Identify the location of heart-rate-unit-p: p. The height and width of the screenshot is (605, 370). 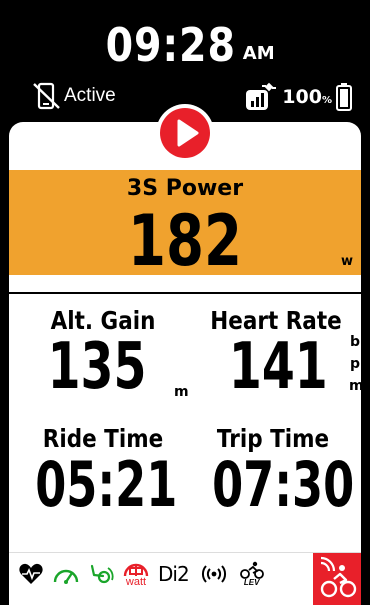
(355, 364).